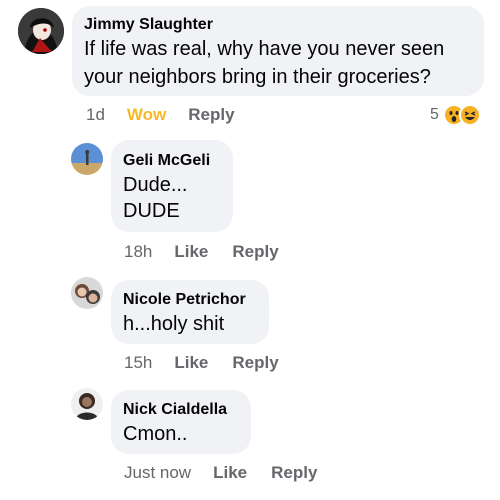 Image resolution: width=500 pixels, height=500 pixels. What do you see at coordinates (151, 211) in the screenshot?
I see `comment-text-line: DUDE` at bounding box center [151, 211].